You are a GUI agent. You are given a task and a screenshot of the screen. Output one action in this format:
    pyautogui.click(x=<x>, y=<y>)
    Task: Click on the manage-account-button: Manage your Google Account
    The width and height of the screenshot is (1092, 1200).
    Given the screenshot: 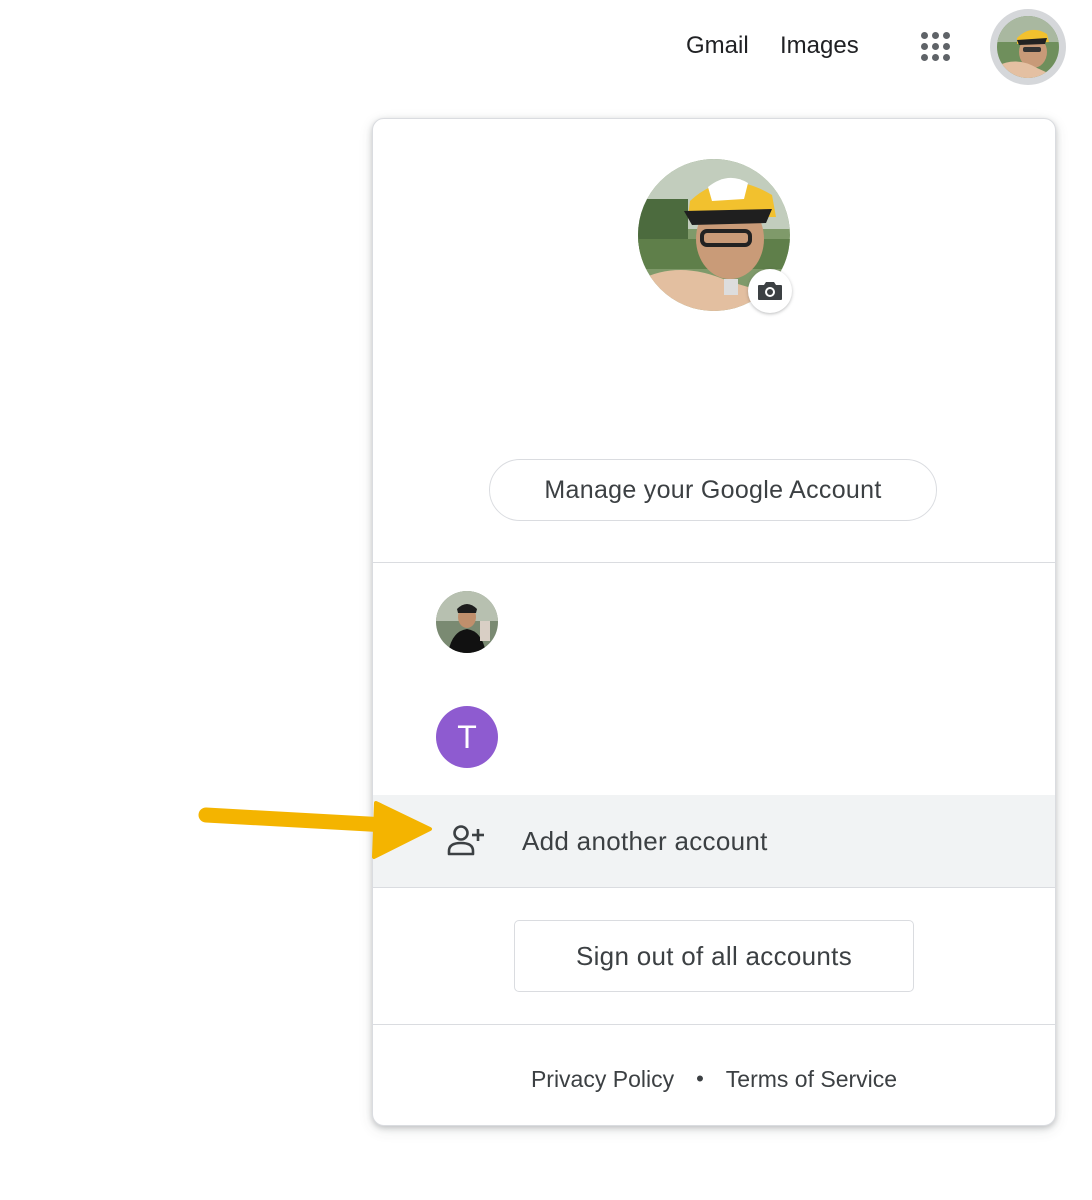 What is the action you would take?
    pyautogui.click(x=713, y=490)
    